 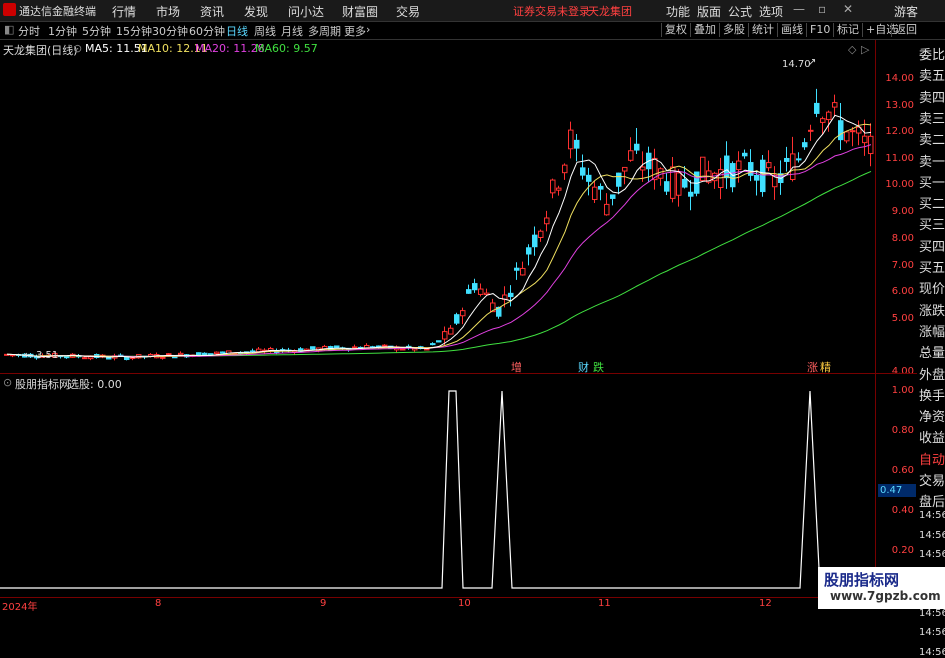 I want to click on tab-more: 更多, so click(x=355, y=31).